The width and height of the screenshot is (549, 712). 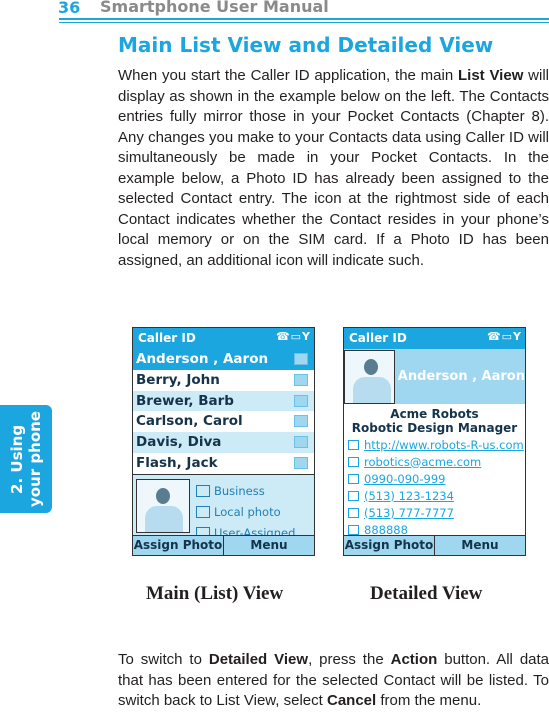 What do you see at coordinates (223, 359) in the screenshot?
I see `contact-row: Anderson , Aaron` at bounding box center [223, 359].